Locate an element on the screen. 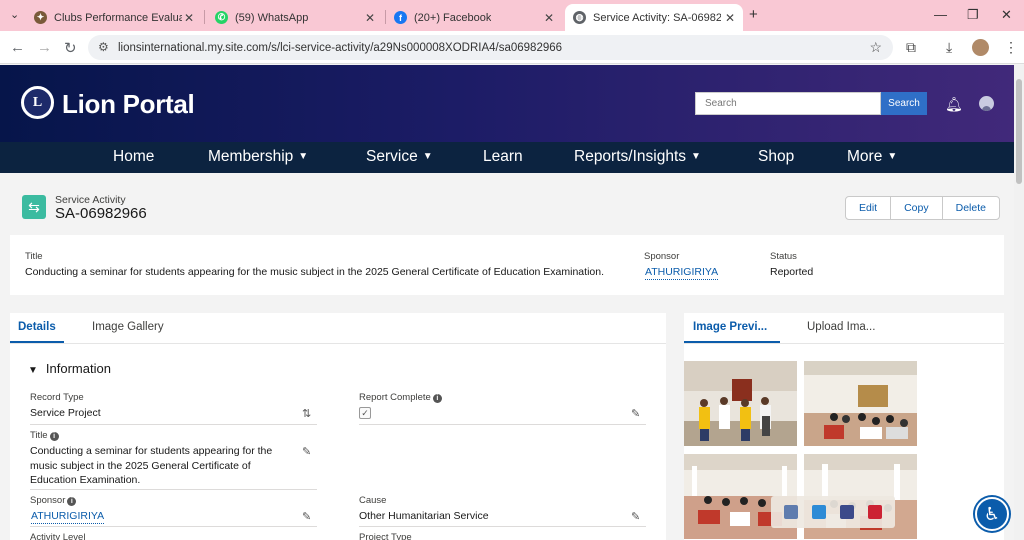  browser-menu-icon: ⋮ is located at coordinates (1011, 47).